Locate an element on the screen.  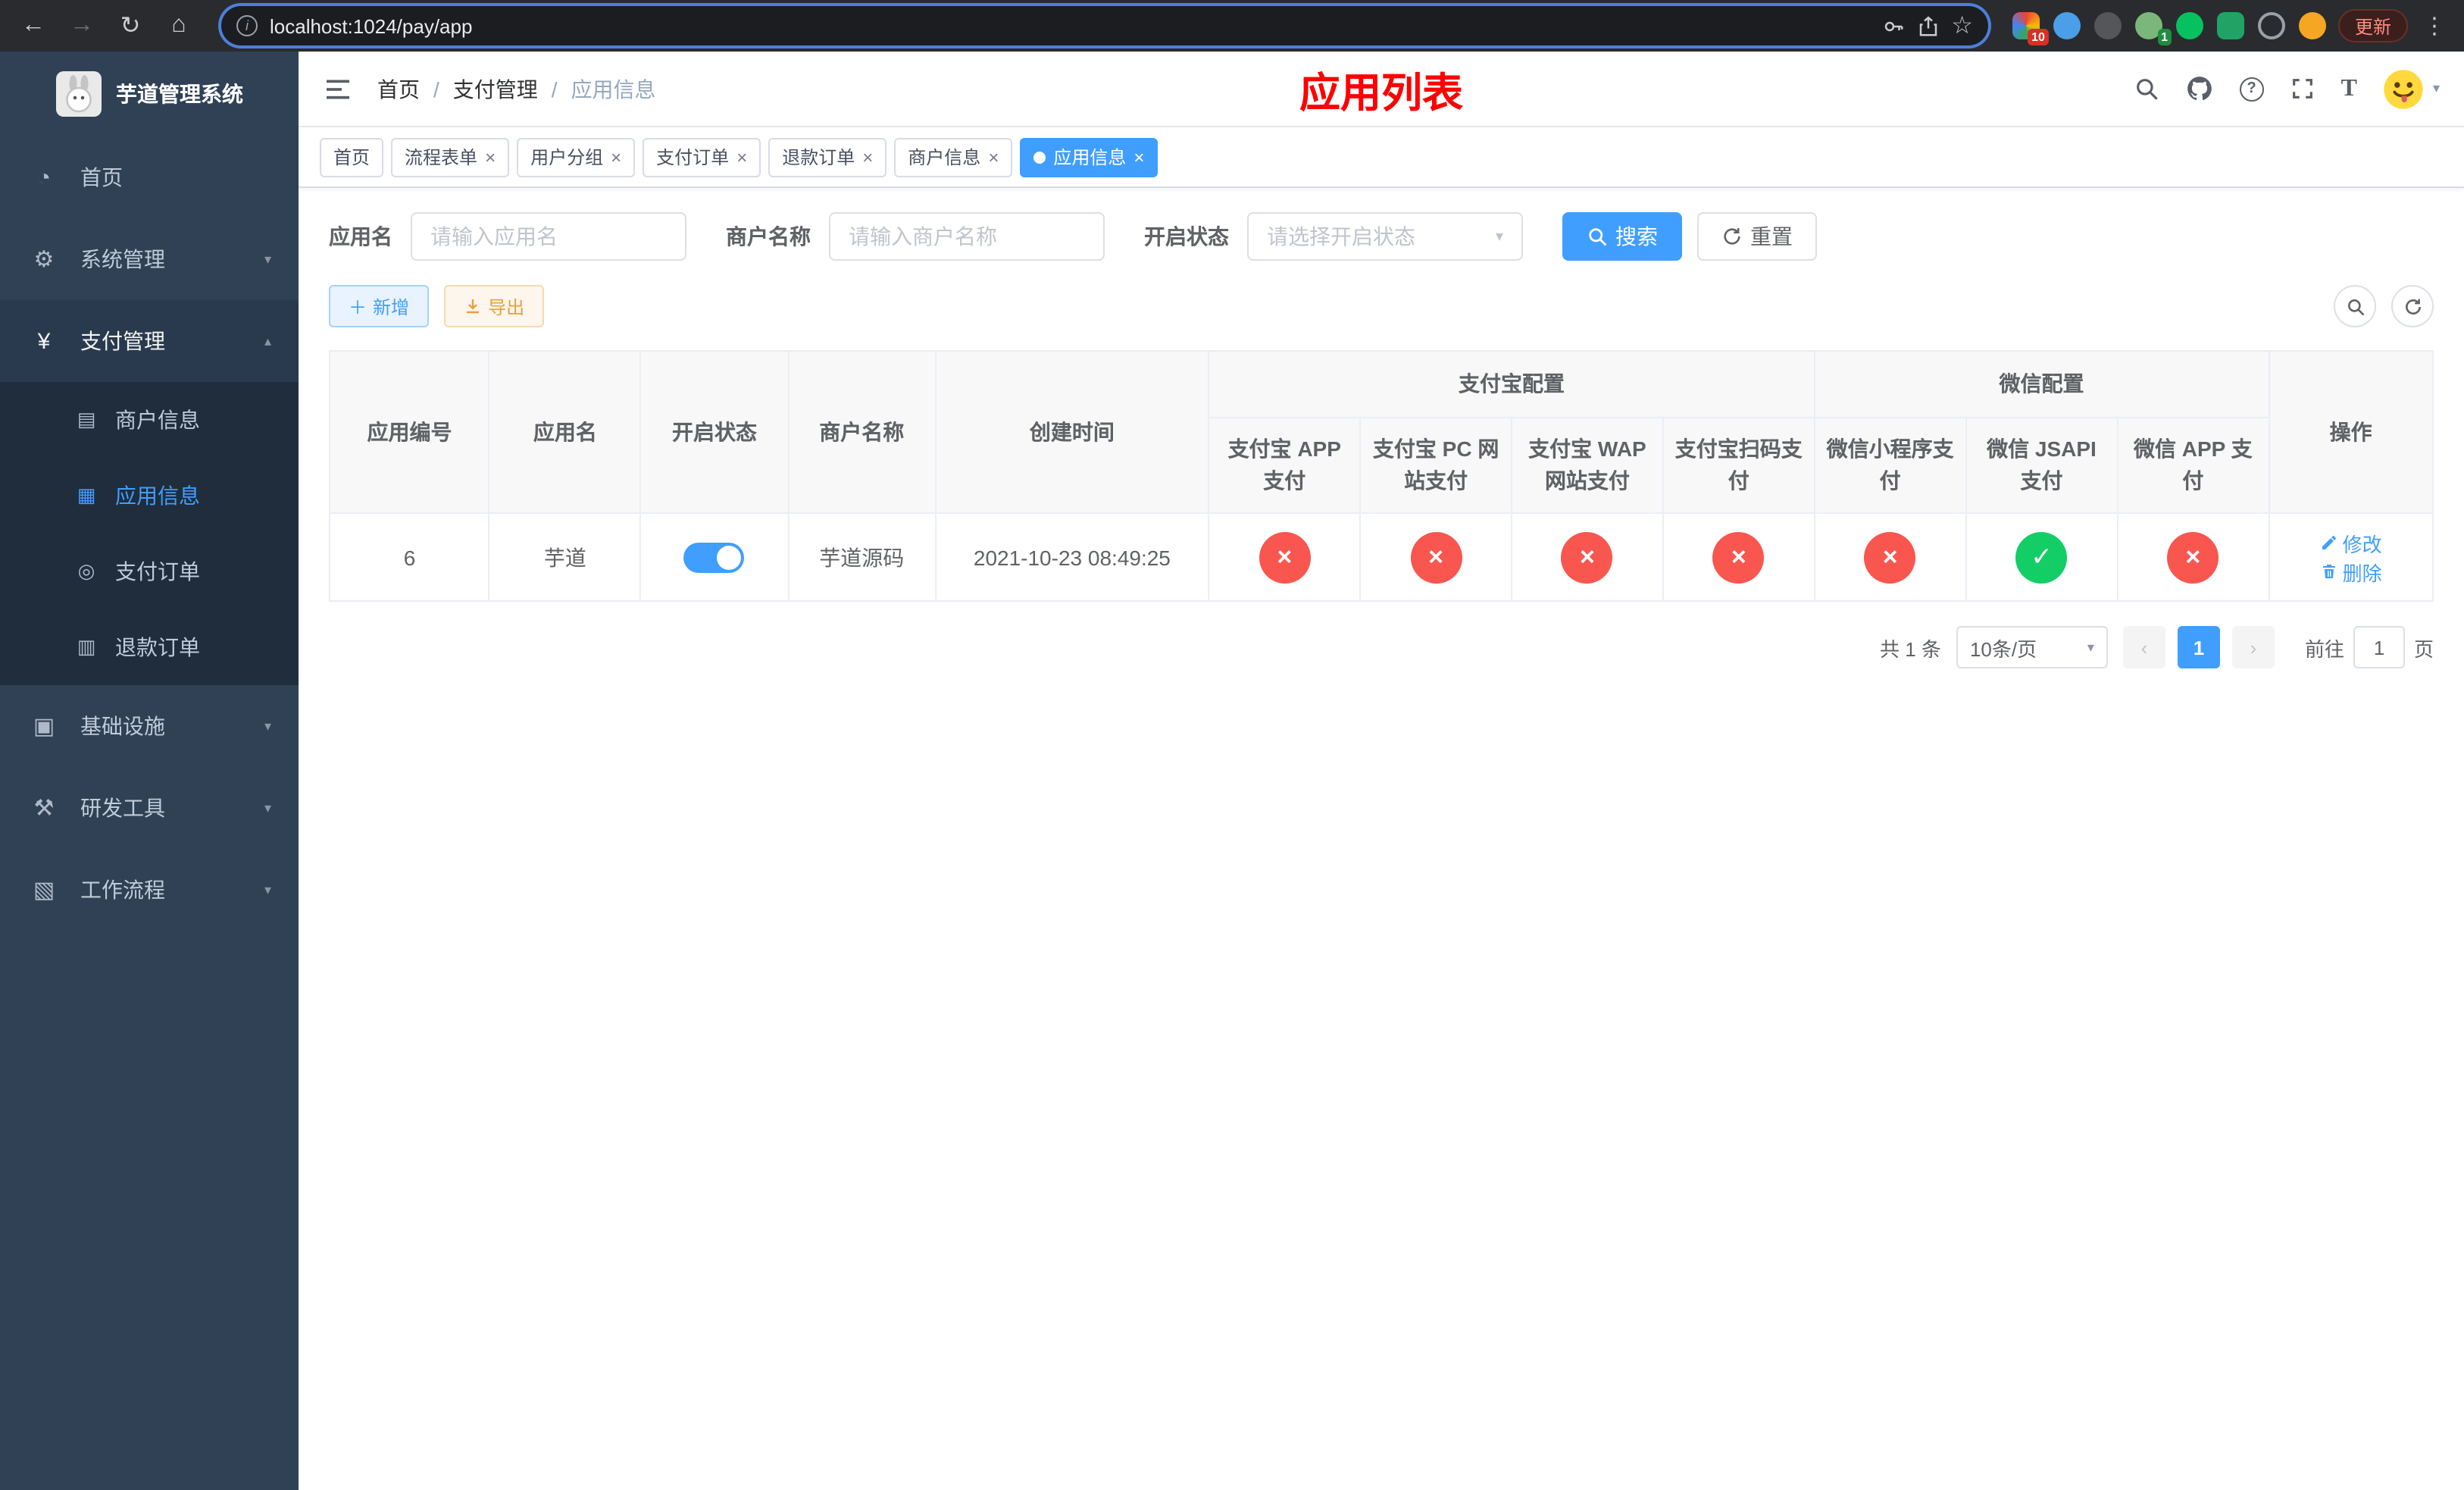
export-button: 导出 is located at coordinates (494, 306).